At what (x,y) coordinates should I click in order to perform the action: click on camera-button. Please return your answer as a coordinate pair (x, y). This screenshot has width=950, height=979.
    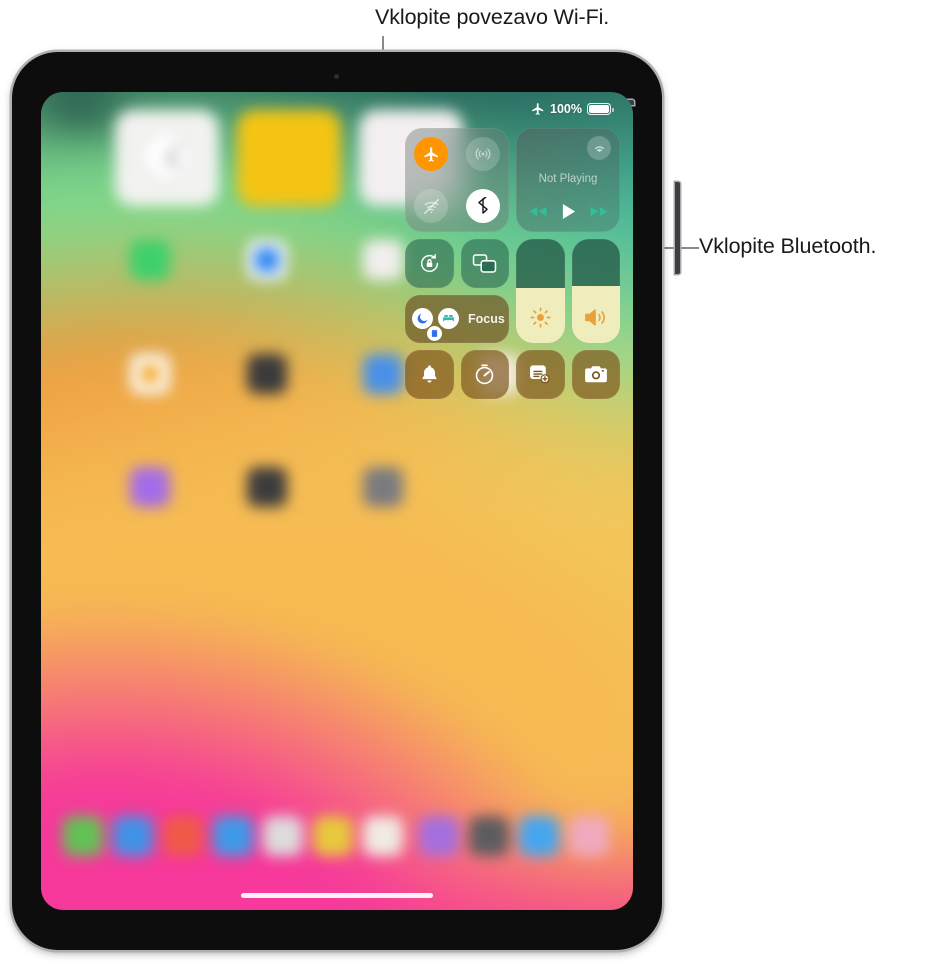
    Looking at the image, I should click on (595, 374).